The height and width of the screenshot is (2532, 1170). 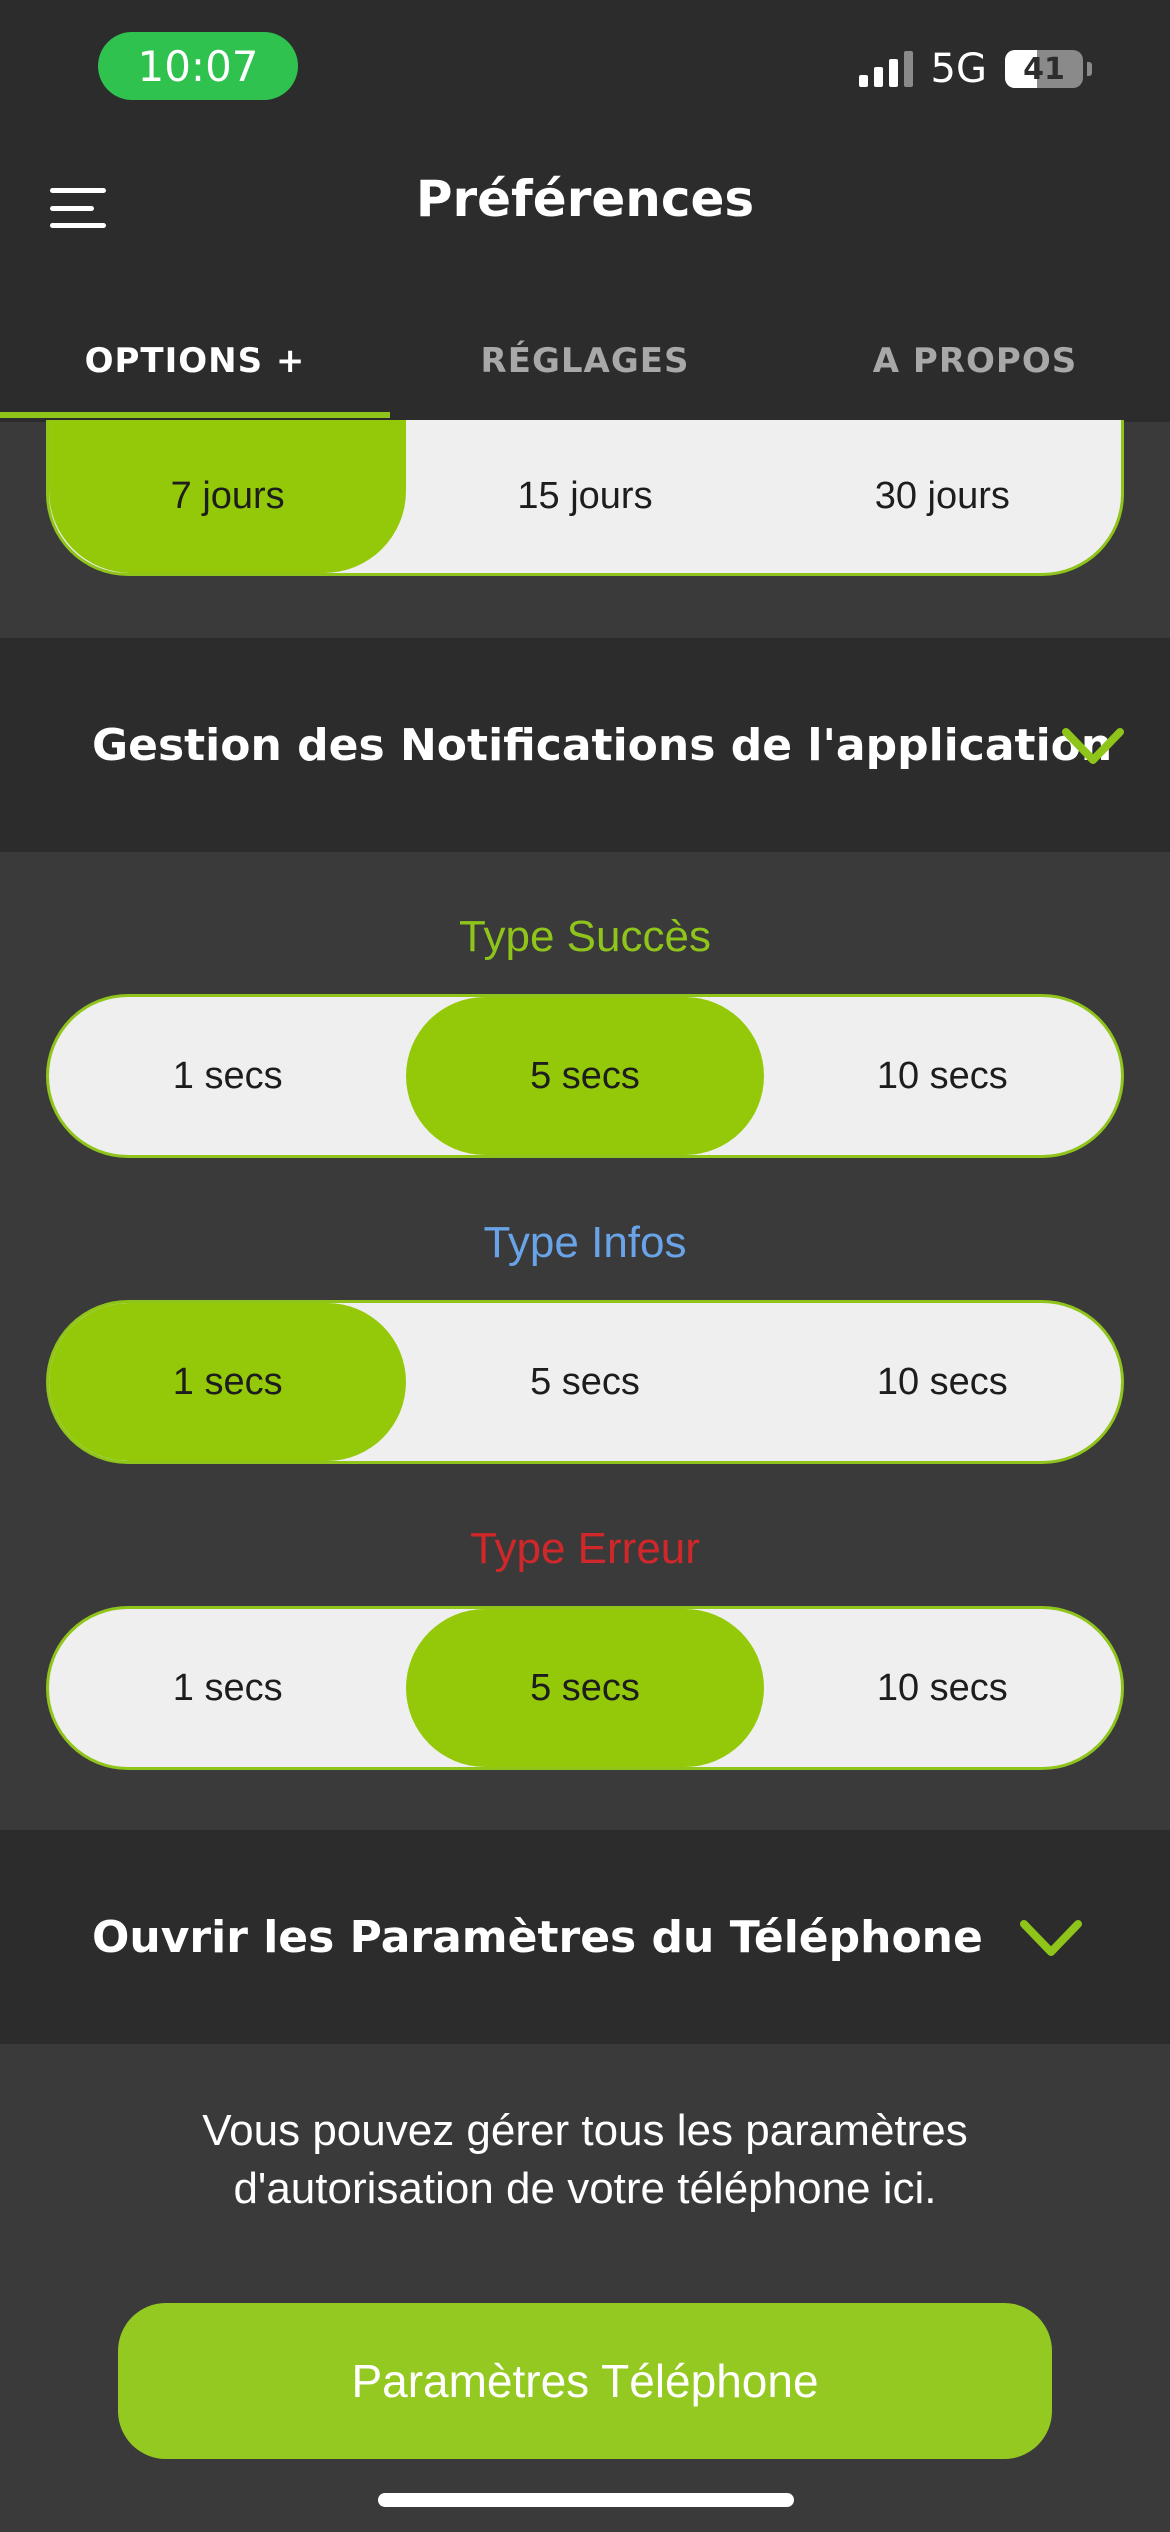 I want to click on success-option-10: 10 secs, so click(x=942, y=1076).